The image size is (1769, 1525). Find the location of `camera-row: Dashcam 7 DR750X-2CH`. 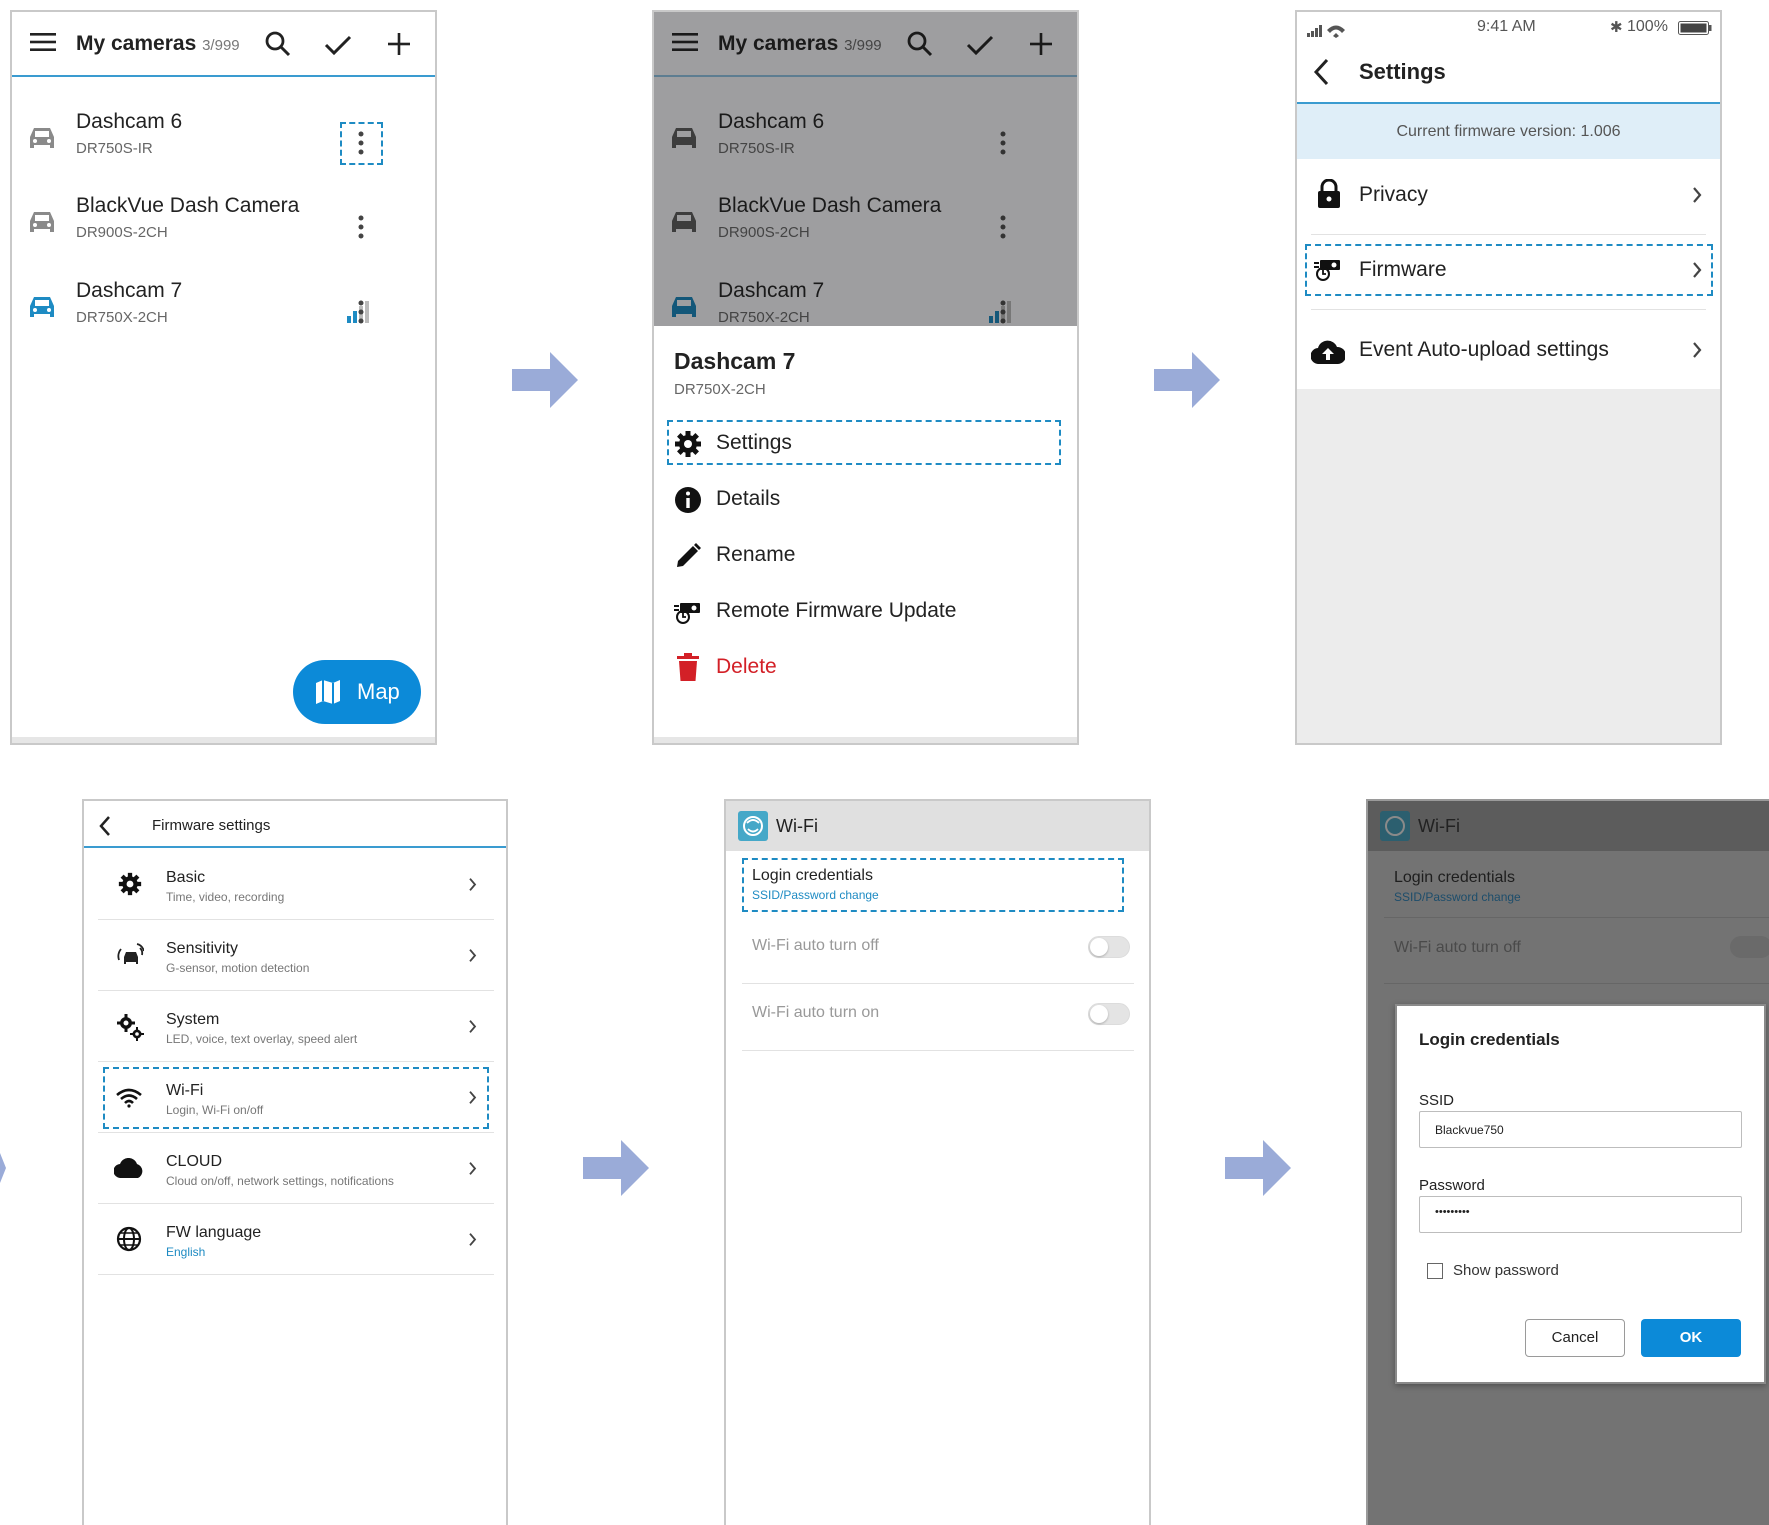

camera-row: Dashcam 7 DR750X-2CH is located at coordinates (223, 310).